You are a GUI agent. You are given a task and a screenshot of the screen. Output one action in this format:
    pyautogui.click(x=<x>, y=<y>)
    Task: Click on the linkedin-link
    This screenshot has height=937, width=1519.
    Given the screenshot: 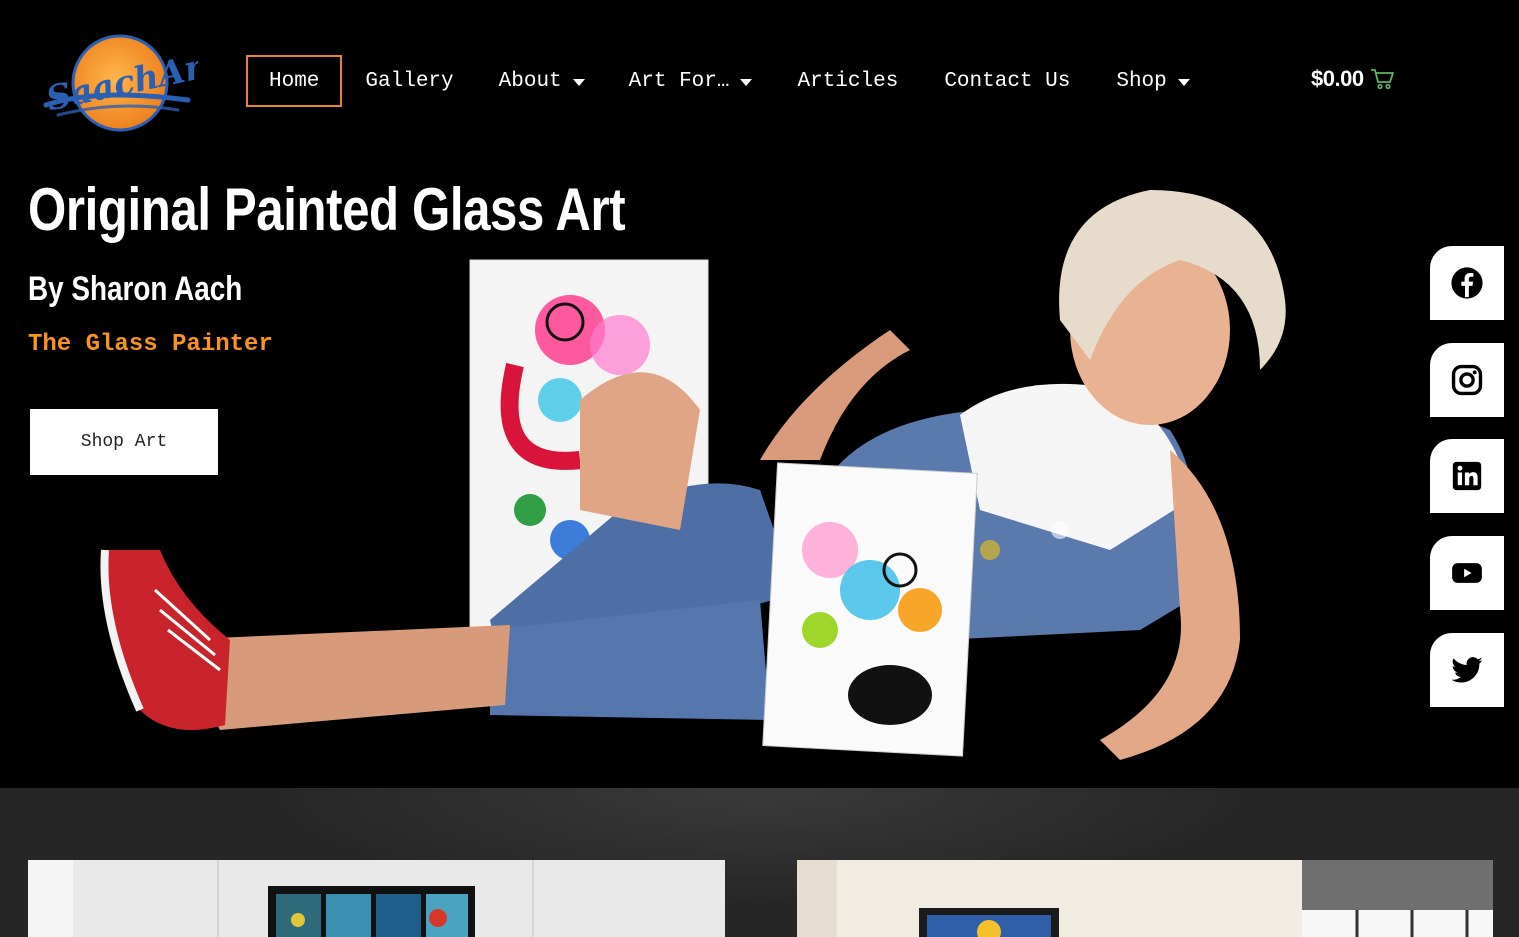 What is the action you would take?
    pyautogui.click(x=1467, y=476)
    